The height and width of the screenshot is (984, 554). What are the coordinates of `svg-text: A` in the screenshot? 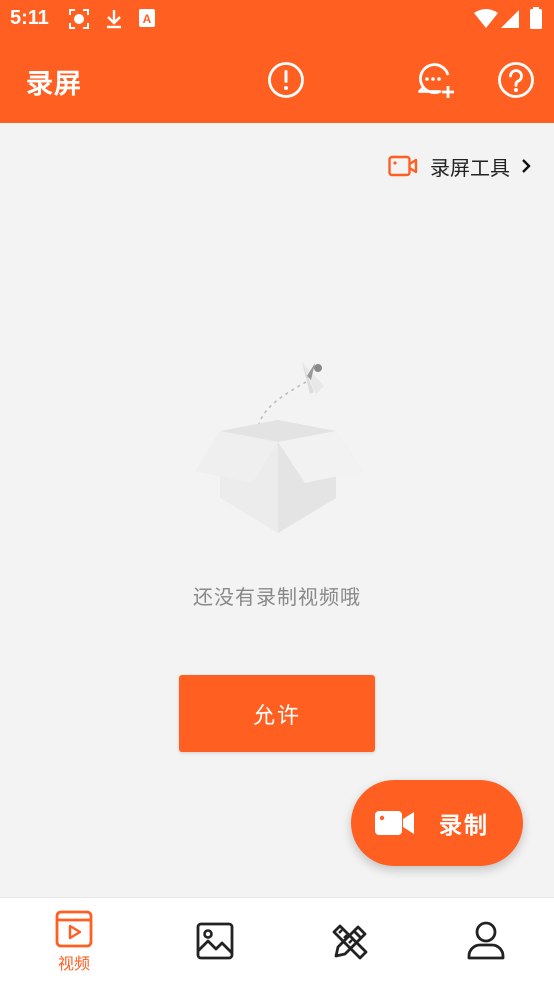 It's located at (147, 19).